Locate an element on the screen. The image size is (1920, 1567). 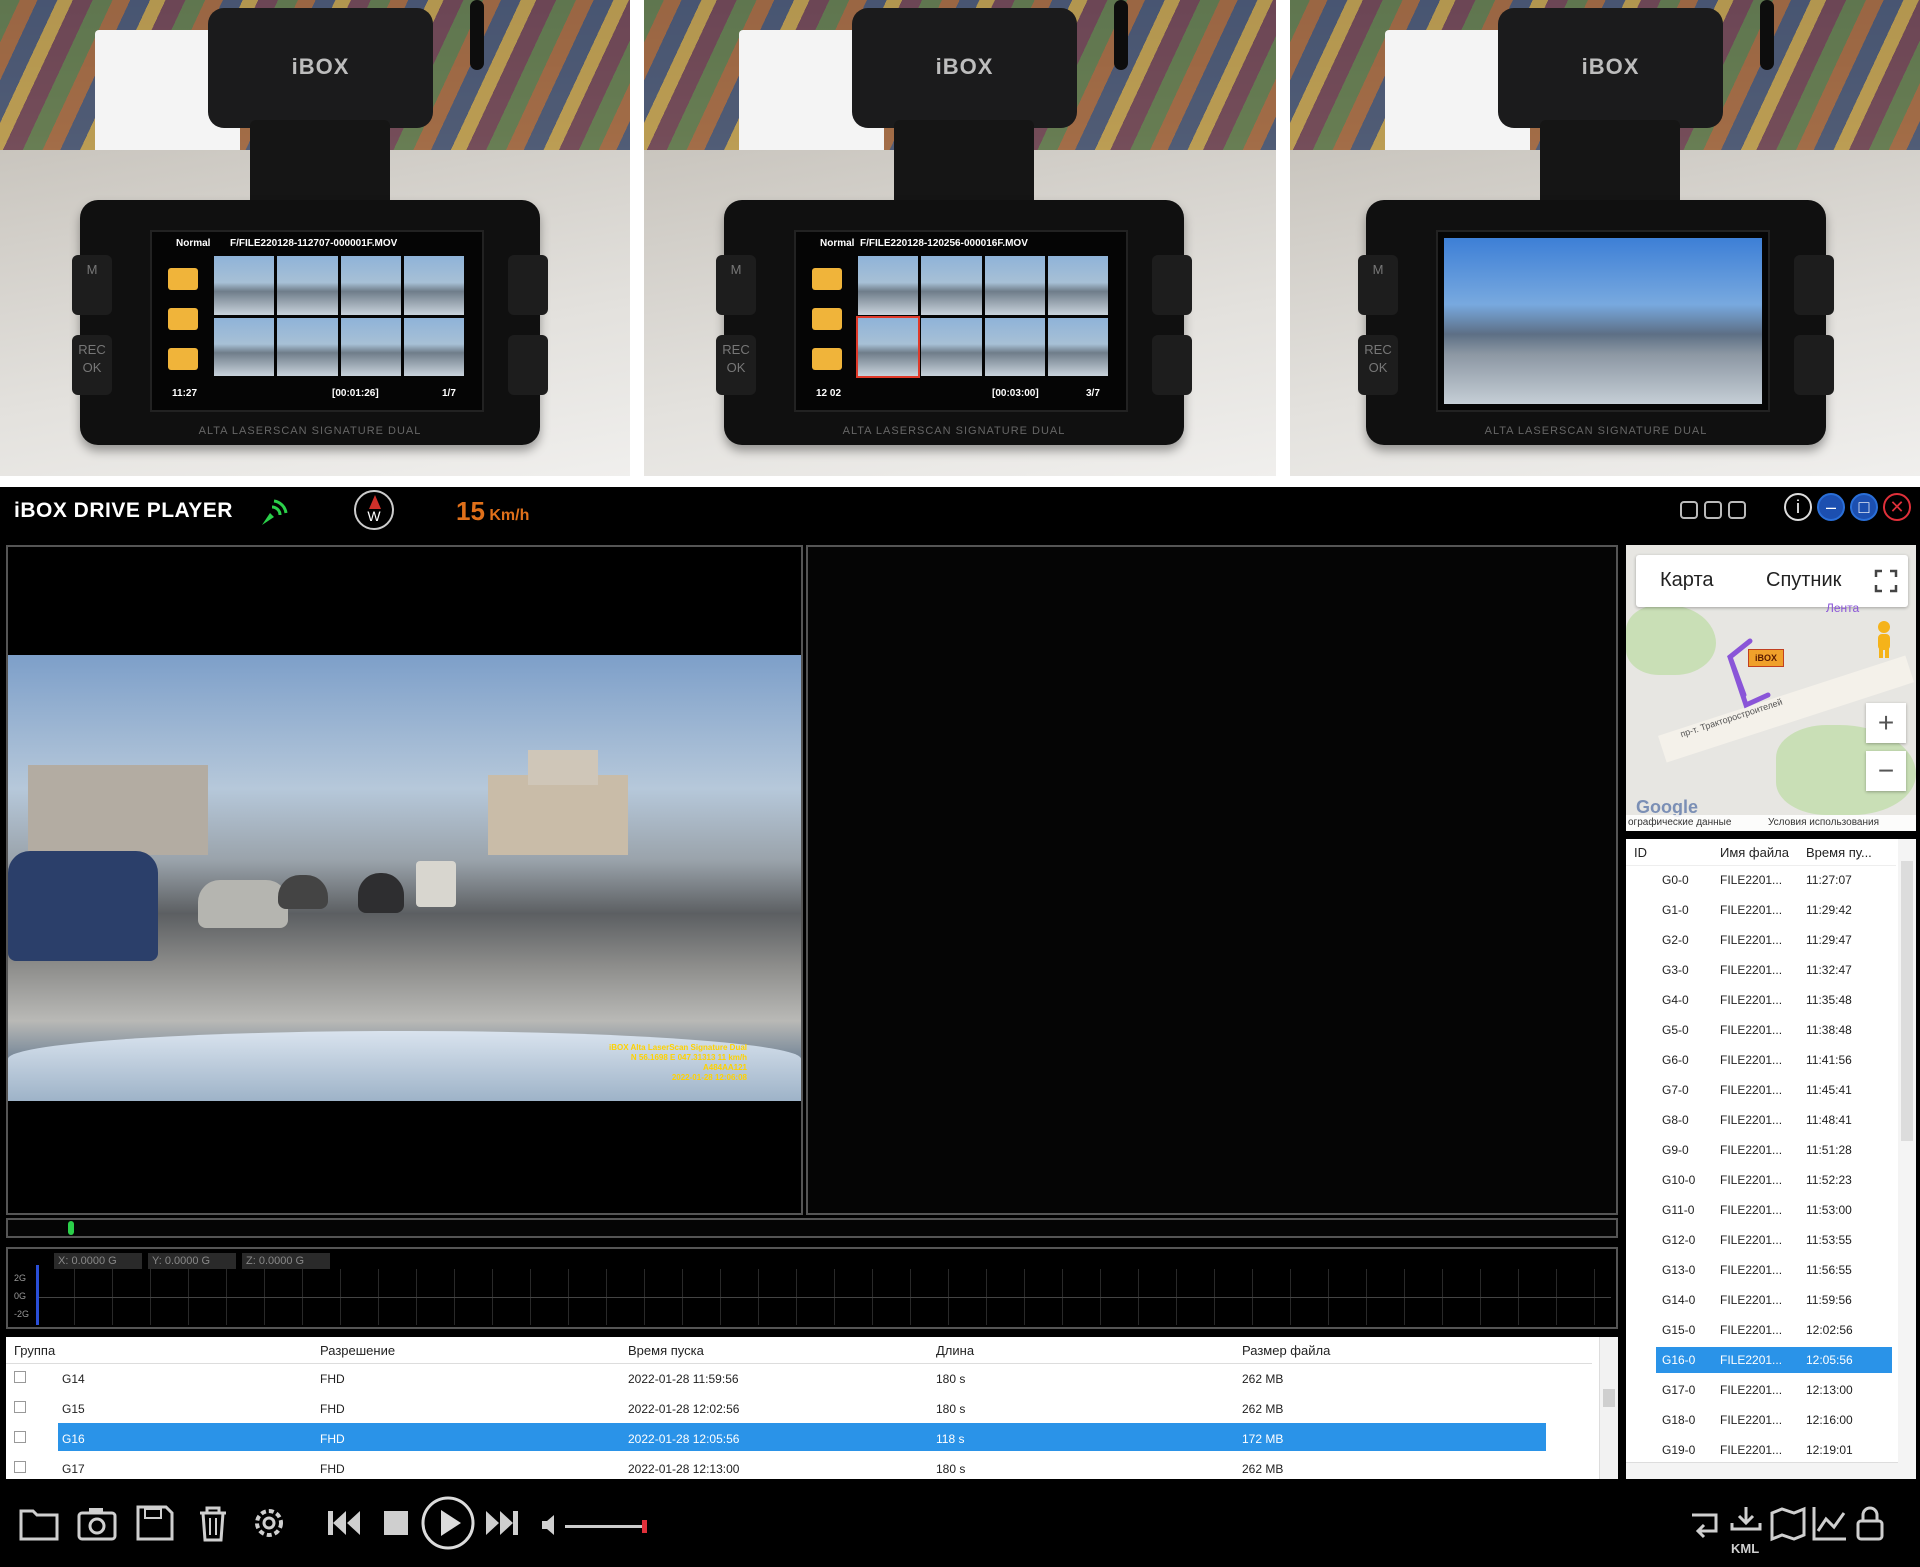
file-list-row: G19-0 FILE2201... 12:19:01 is located at coordinates (1761, 1450).